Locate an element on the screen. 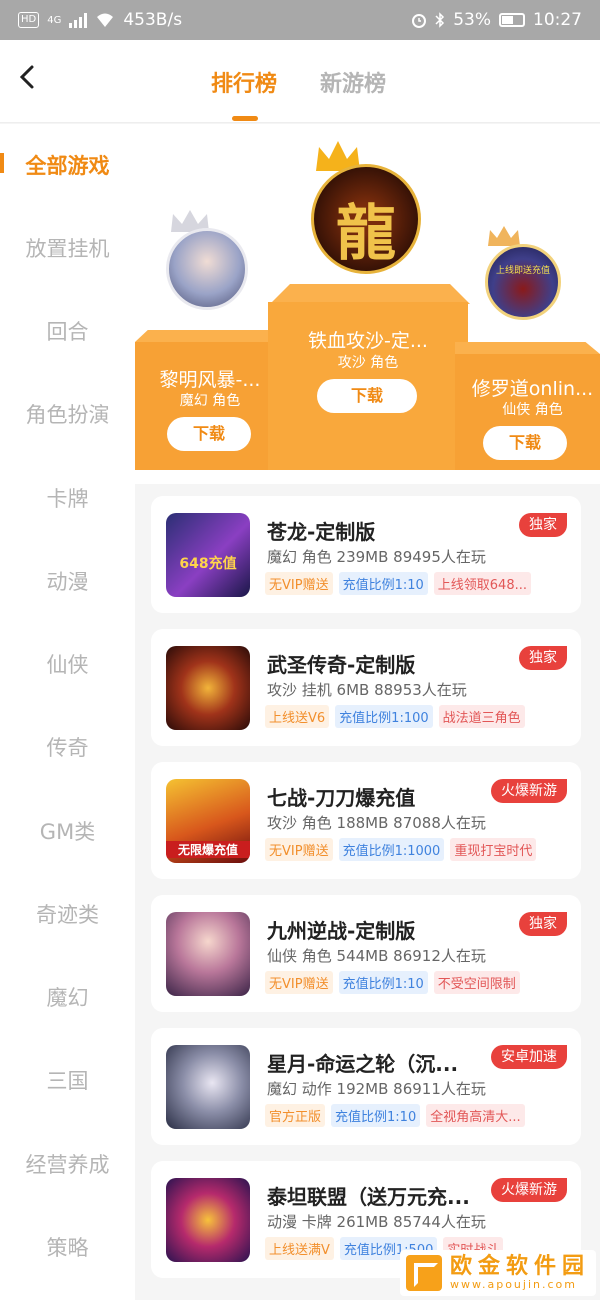 The height and width of the screenshot is (1300, 600). category-gm: GM类 is located at coordinates (67, 832).